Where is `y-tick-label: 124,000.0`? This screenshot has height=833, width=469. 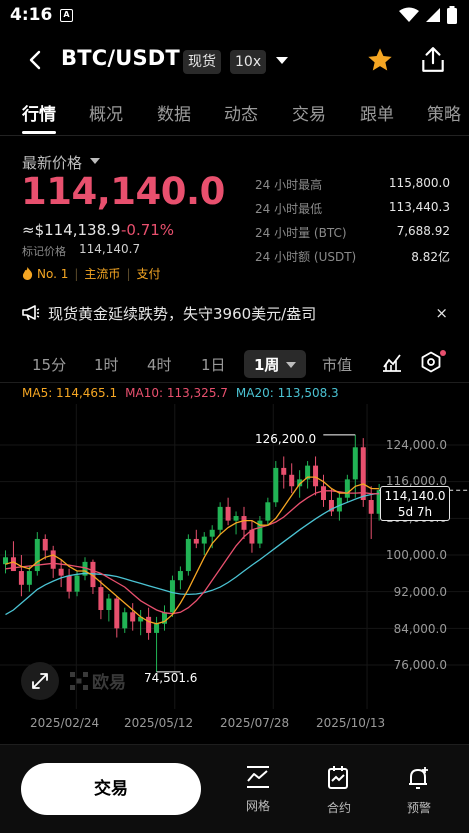
y-tick-label: 124,000.0 is located at coordinates (416, 445).